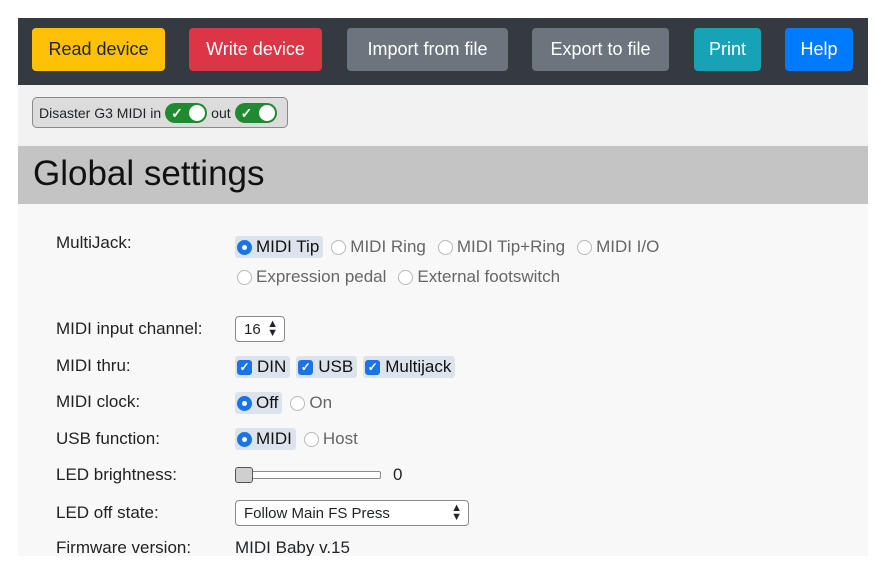 This screenshot has height=576, width=888. I want to click on midi-clock-option-on: On, so click(312, 403).